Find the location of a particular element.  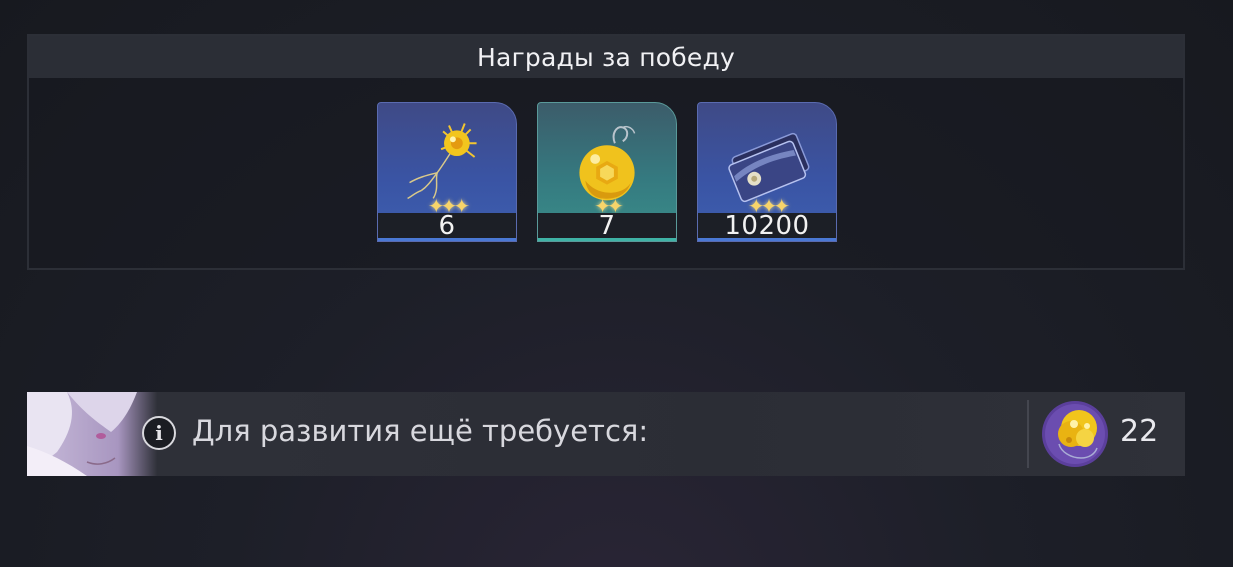

character-portrait is located at coordinates (92, 434).